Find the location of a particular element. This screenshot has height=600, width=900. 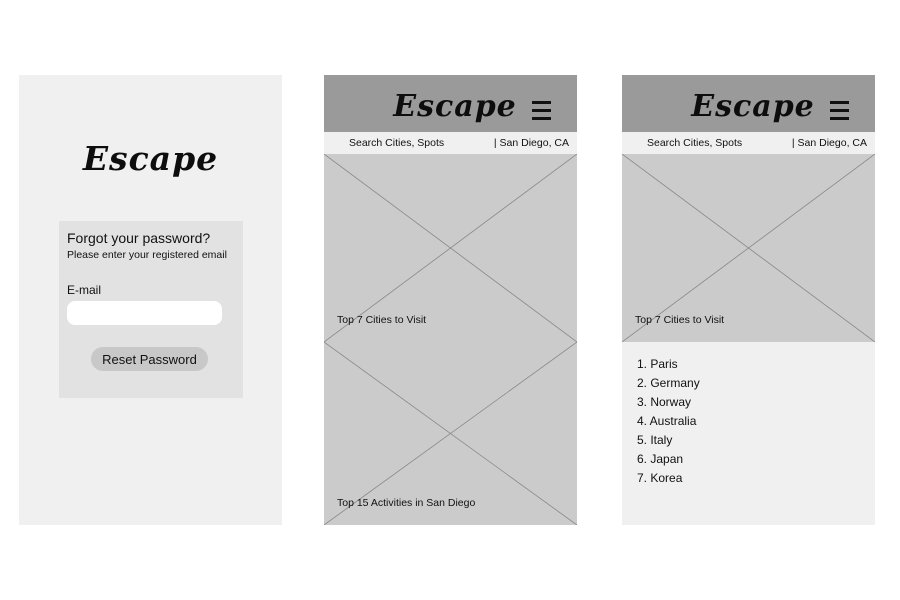

reset-password-button: Reset Password is located at coordinates (149, 359).